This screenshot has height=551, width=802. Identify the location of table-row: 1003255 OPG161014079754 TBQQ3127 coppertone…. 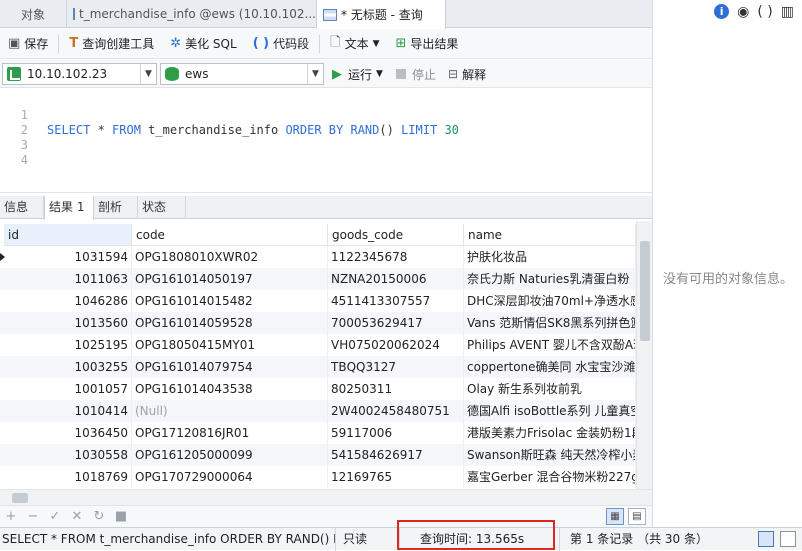
(318, 367).